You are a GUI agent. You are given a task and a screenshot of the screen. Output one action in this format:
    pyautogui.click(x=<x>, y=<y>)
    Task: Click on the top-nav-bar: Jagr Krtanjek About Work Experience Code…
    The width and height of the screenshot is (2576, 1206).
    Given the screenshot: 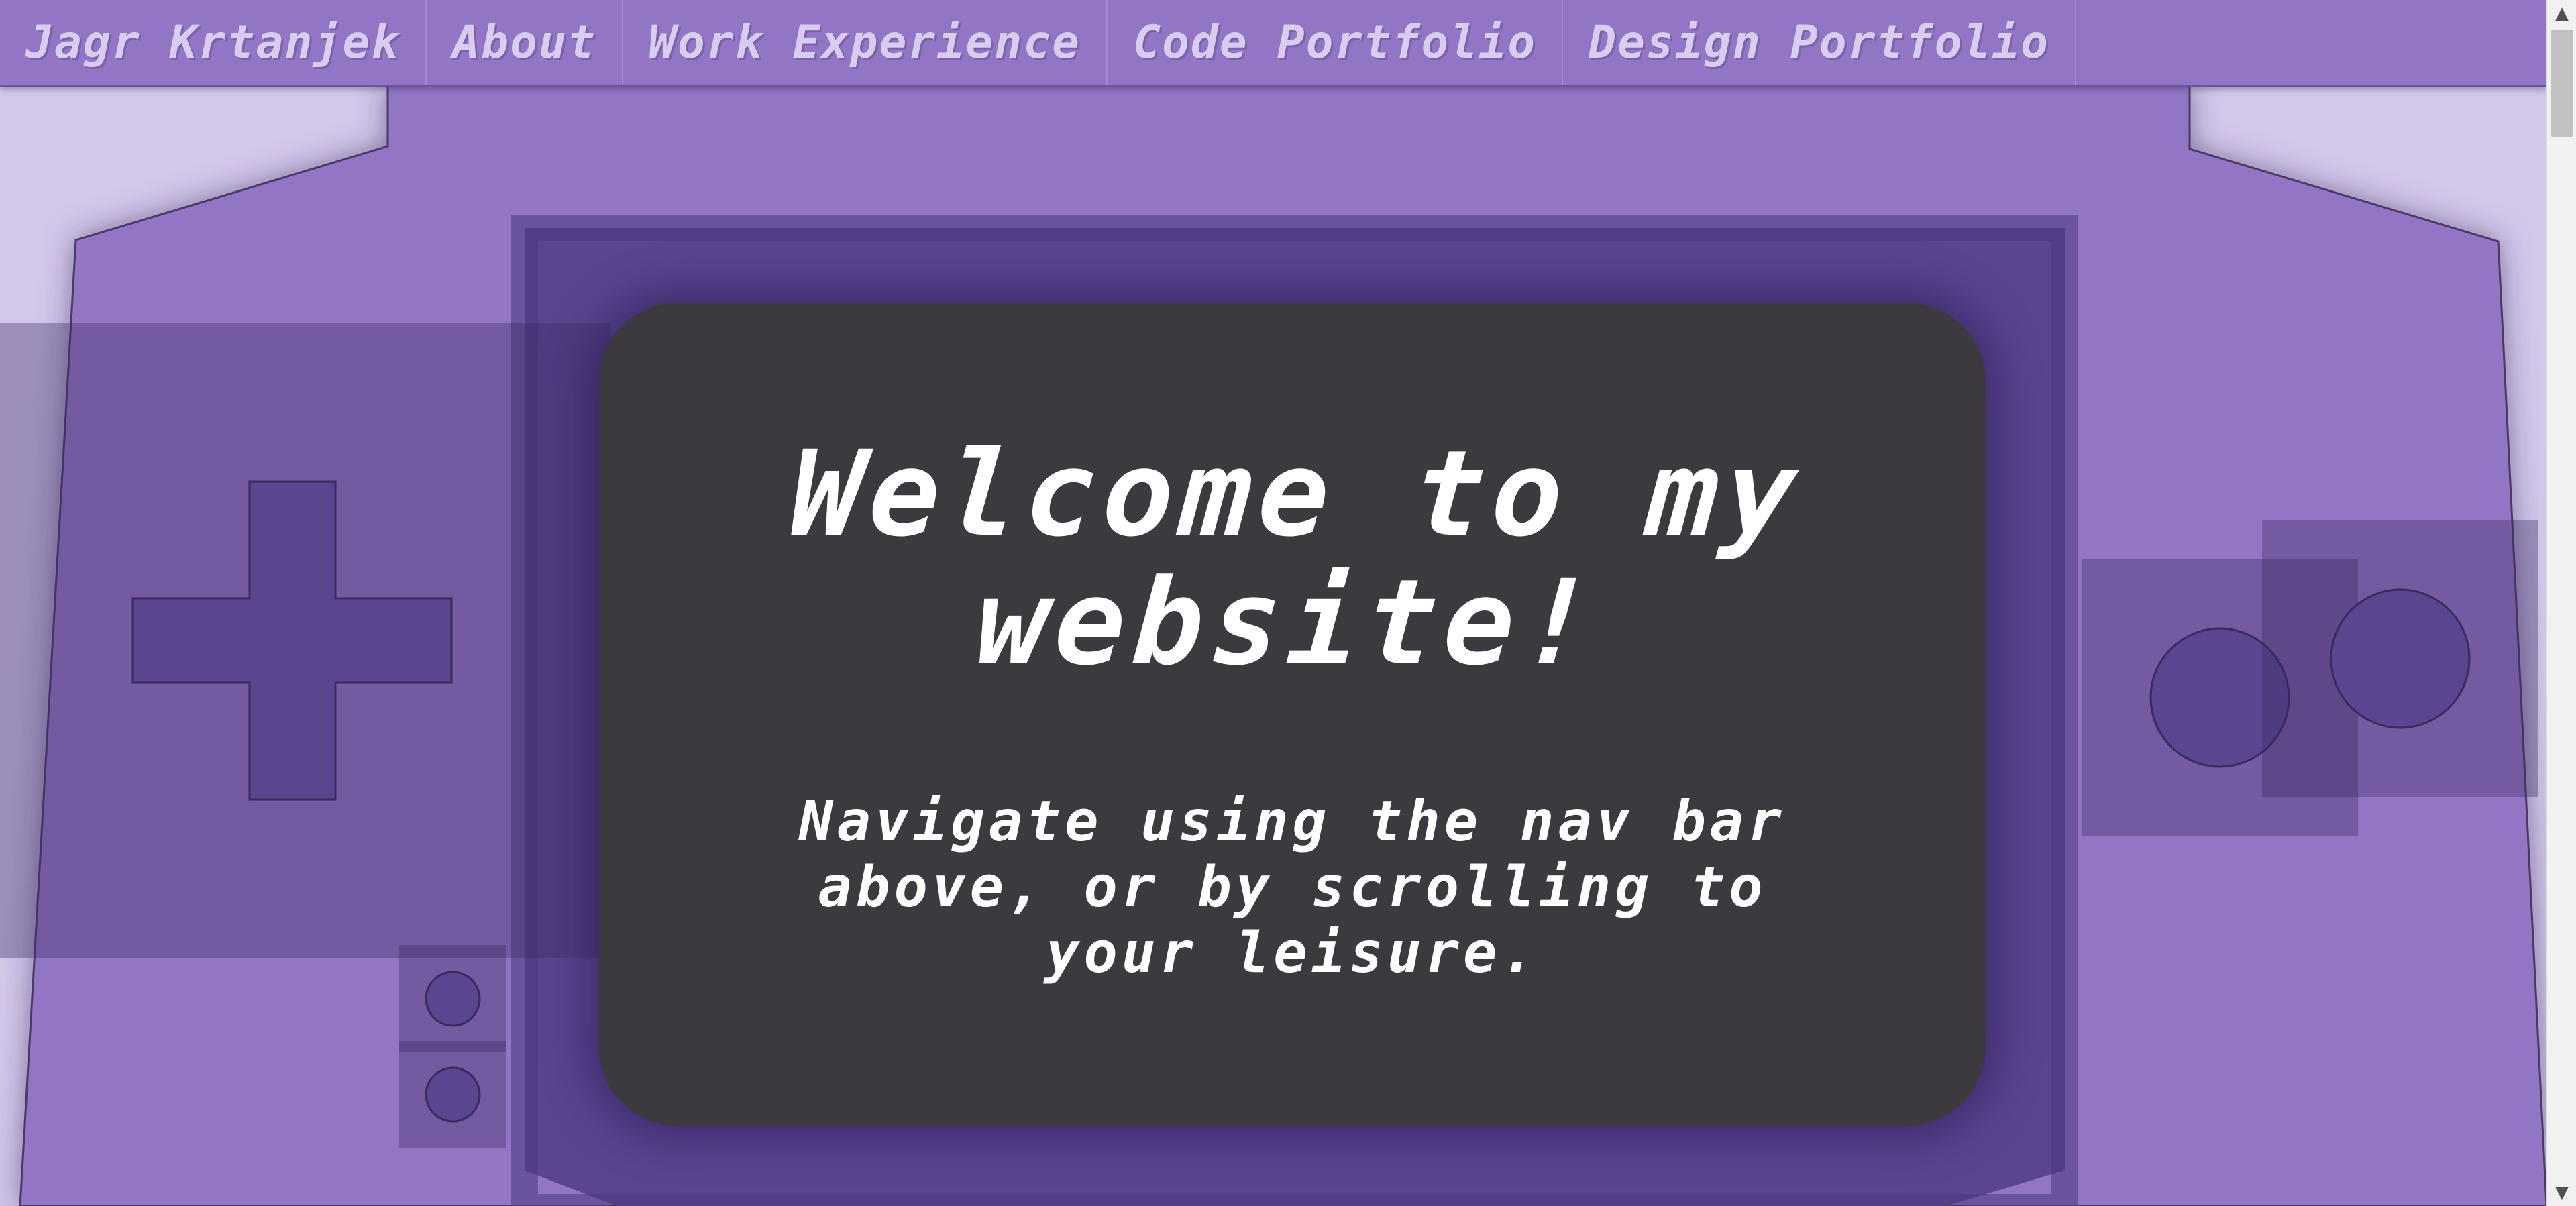 What is the action you would take?
    pyautogui.click(x=1273, y=43)
    